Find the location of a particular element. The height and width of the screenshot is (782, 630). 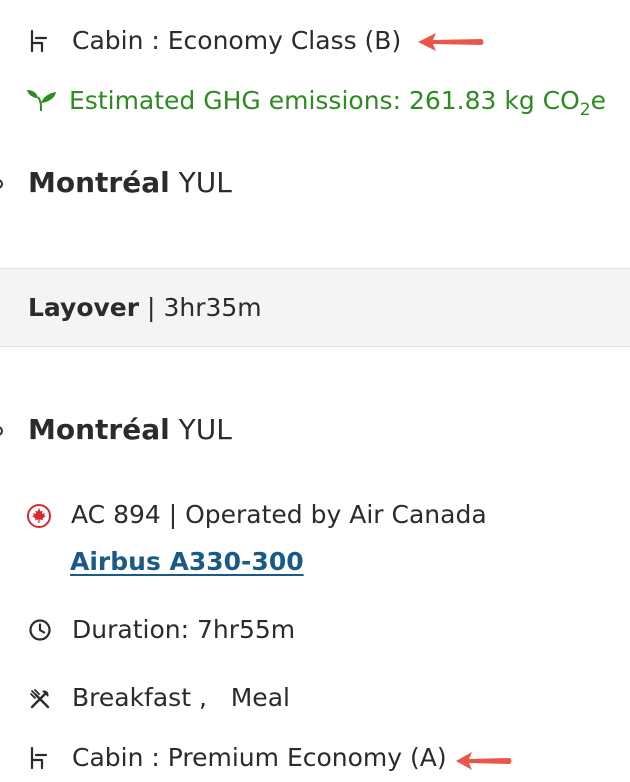

cabin-row-segment1: Cabin : Economy Class (B) is located at coordinates (315, 42).